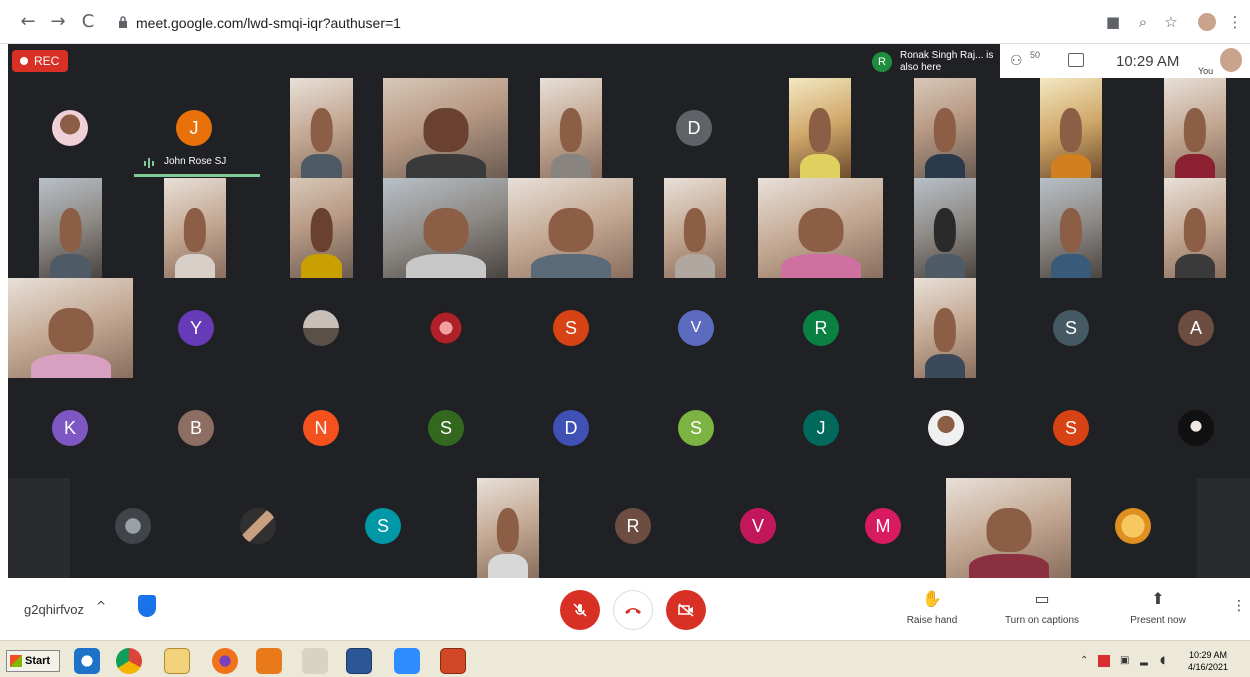 Image resolution: width=1250 pixels, height=677 pixels. Describe the element at coordinates (1166, 661) in the screenshot. I see `tray-volume-icon: ◖` at that location.